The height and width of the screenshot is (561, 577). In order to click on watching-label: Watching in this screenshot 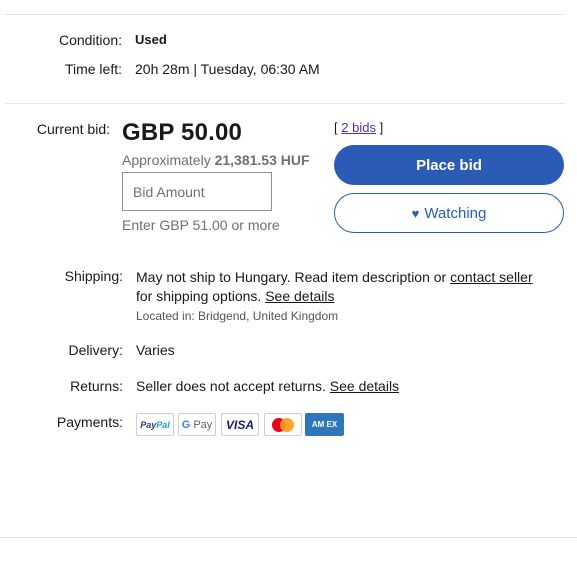, I will do `click(455, 213)`.